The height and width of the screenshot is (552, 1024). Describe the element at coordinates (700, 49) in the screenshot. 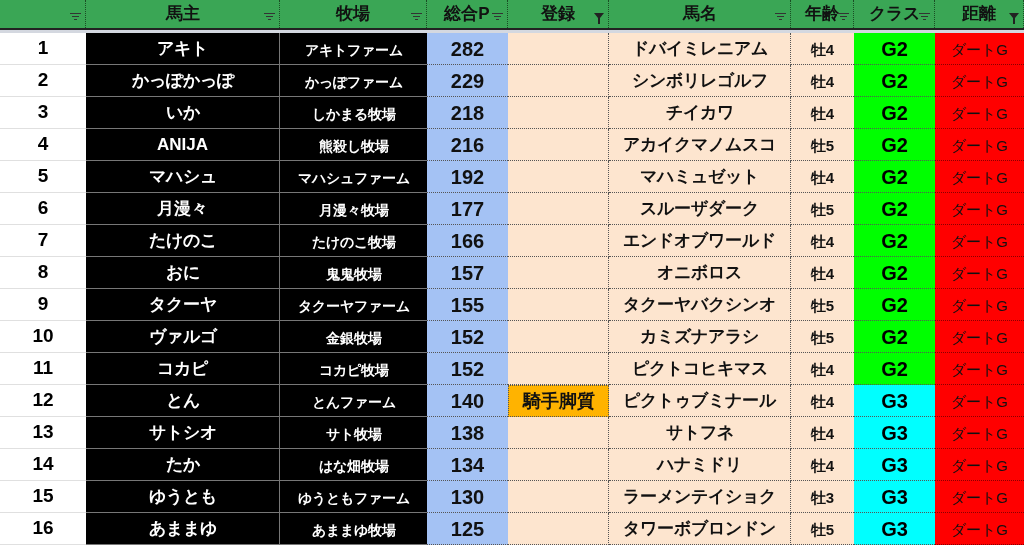

I see `horse-name-cell: ドバイミレニアム` at that location.